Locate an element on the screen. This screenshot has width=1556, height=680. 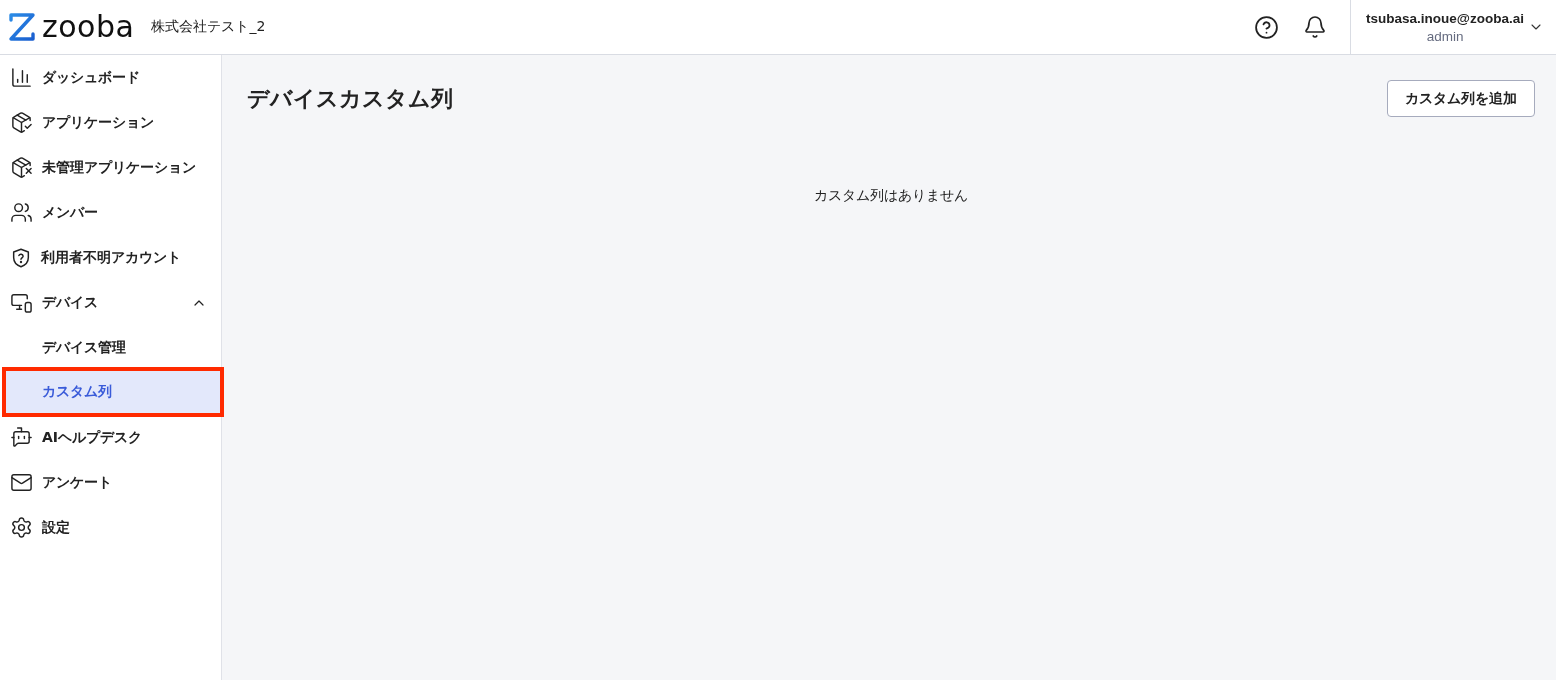
notifications-button is located at coordinates (1315, 27).